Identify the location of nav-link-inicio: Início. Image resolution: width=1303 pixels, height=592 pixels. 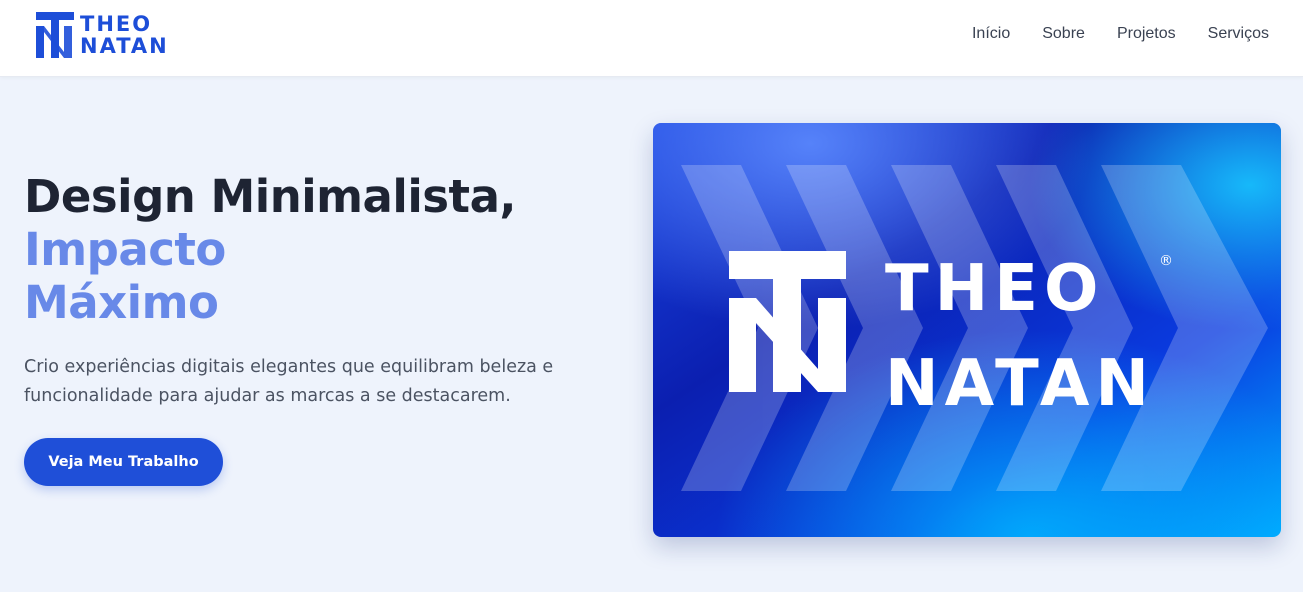
(991, 34).